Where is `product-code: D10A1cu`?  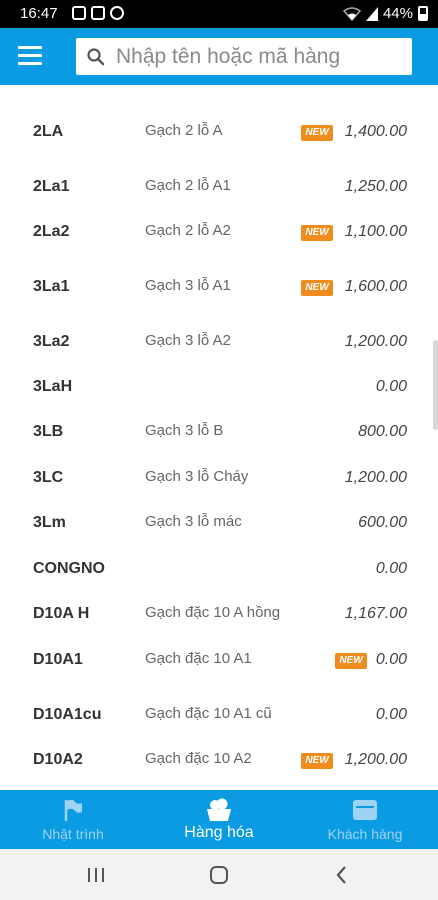 product-code: D10A1cu is located at coordinates (67, 714).